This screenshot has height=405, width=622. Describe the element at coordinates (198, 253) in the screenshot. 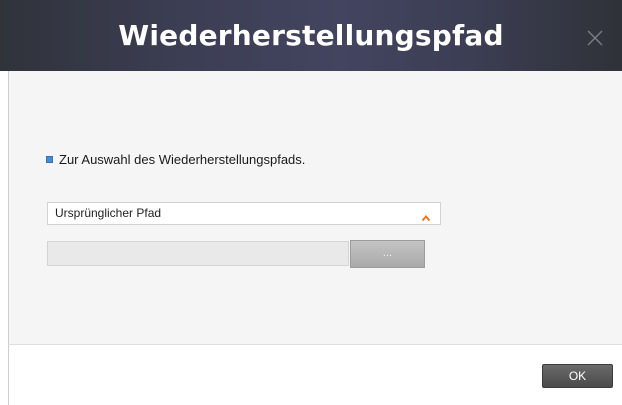

I see `path-input` at that location.